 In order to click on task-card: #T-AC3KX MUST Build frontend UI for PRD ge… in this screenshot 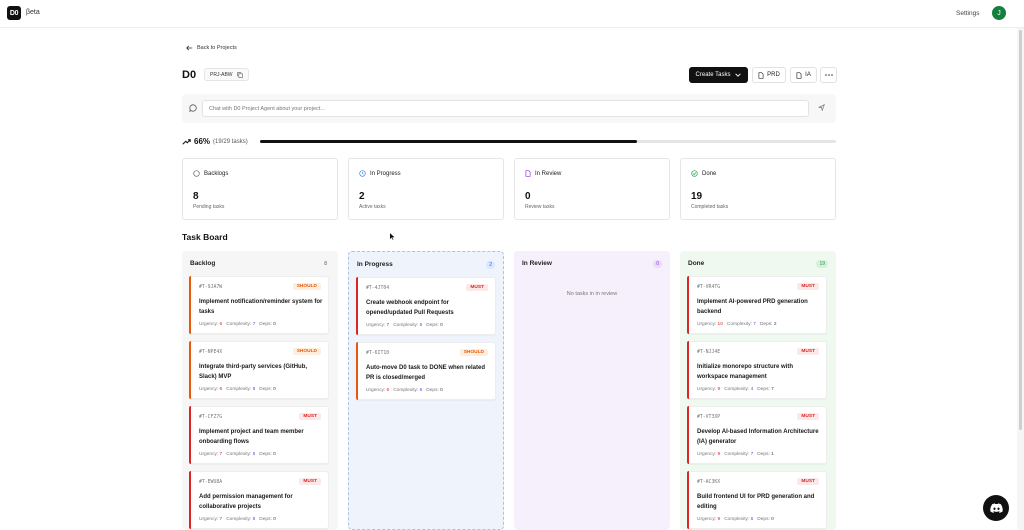, I will do `click(757, 500)`.